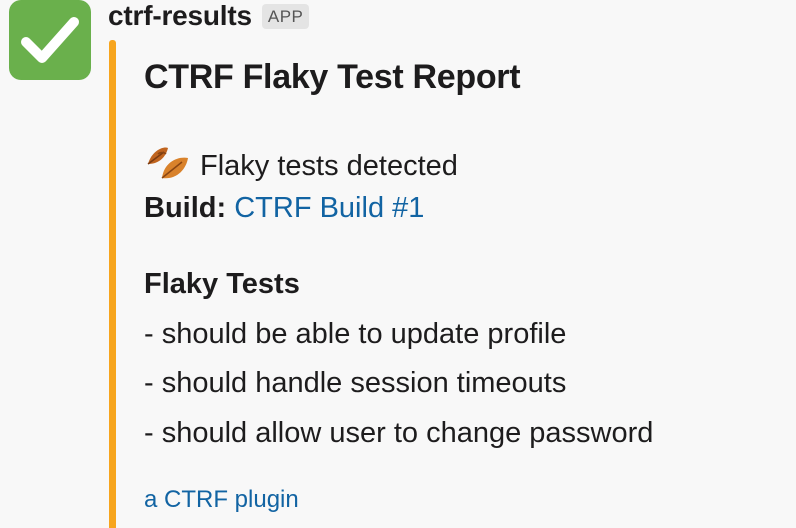 The image size is (796, 528). I want to click on status-line: Flaky tests detected, so click(301, 166).